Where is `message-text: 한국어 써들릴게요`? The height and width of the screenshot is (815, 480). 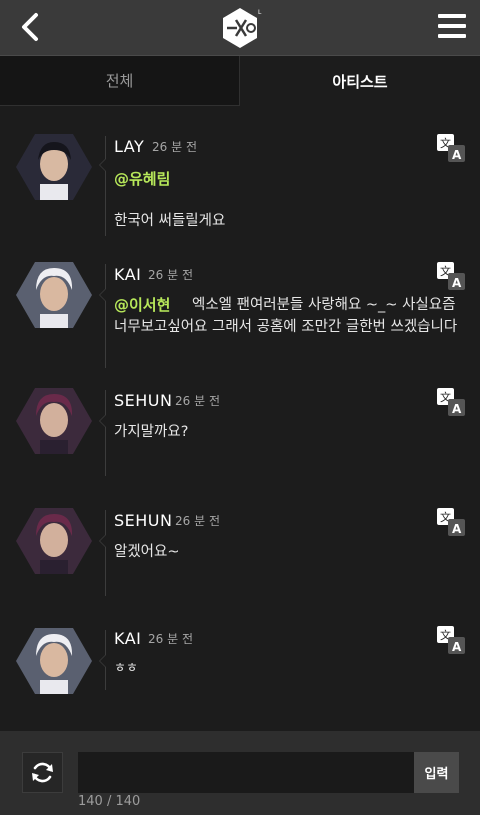
message-text: 한국어 써들릴게요 is located at coordinates (170, 221).